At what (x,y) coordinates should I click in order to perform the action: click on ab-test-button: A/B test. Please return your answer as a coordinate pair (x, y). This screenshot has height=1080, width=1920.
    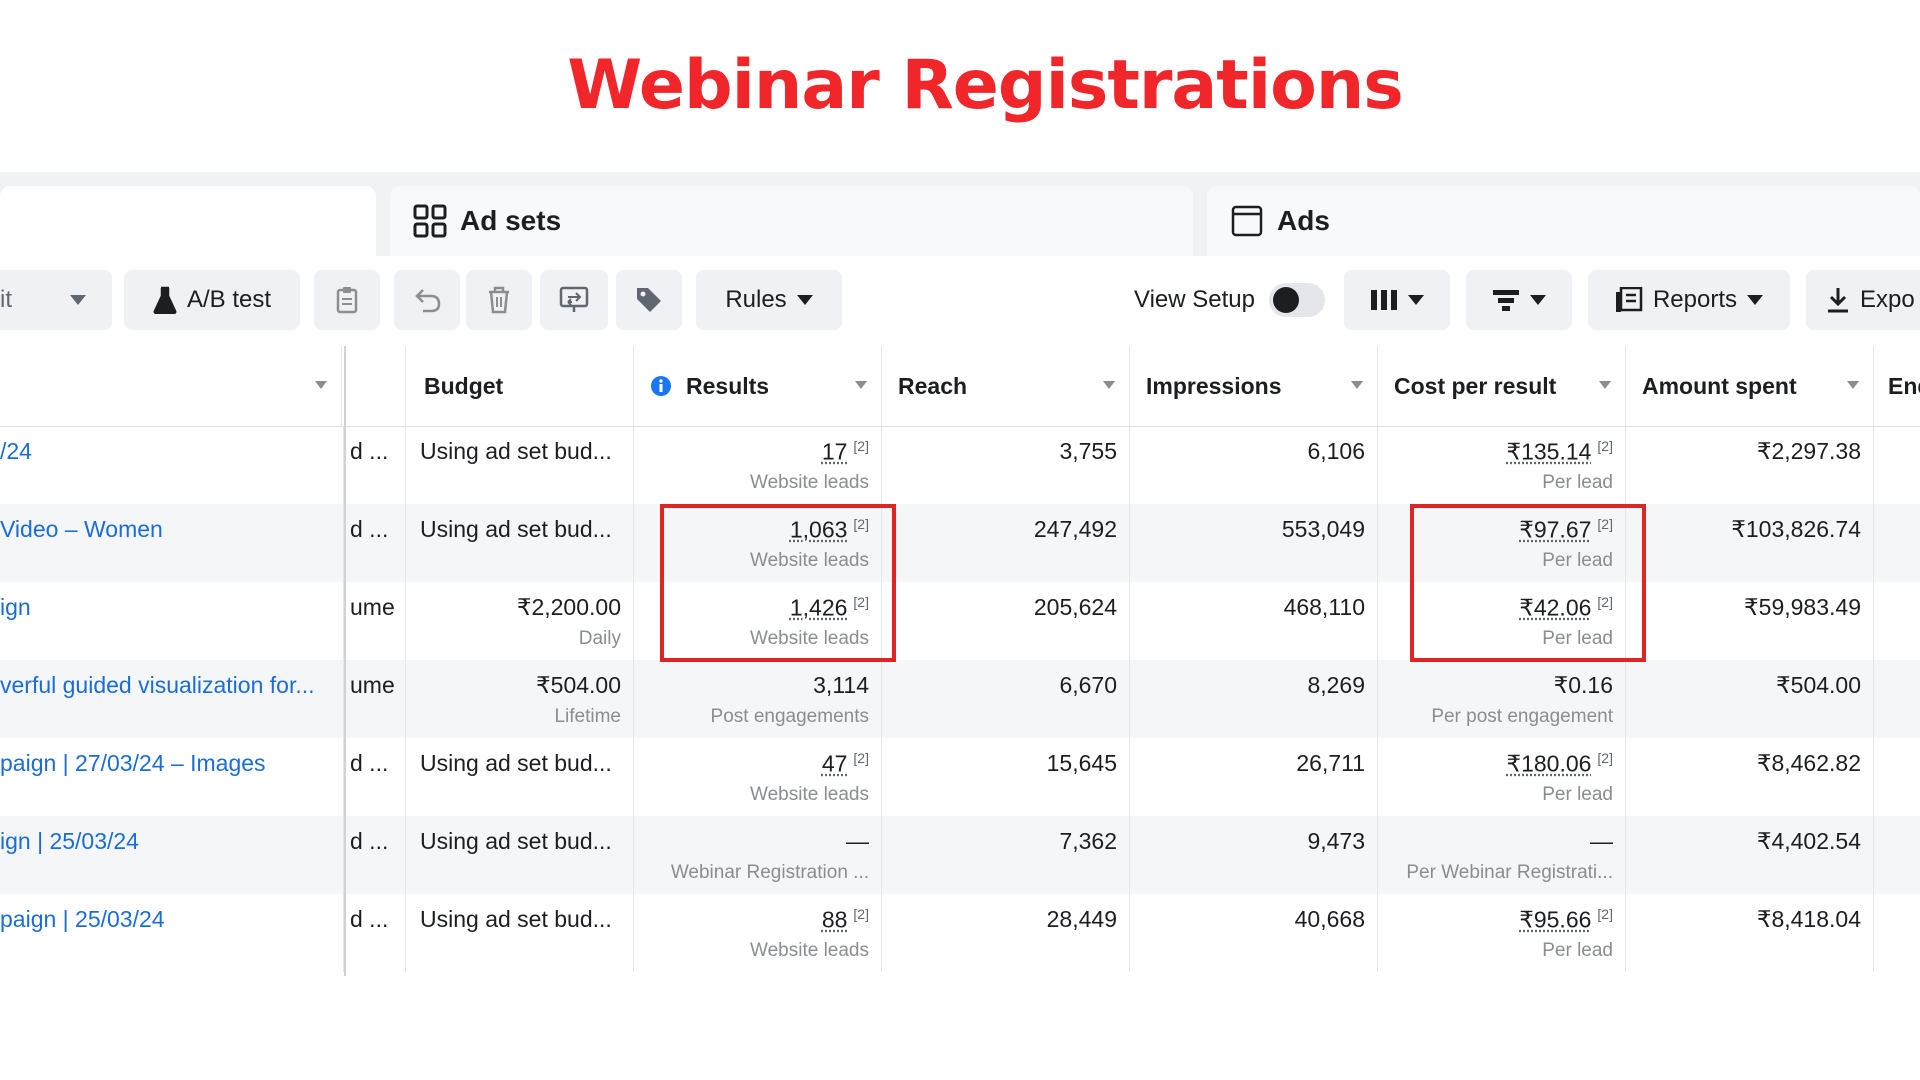
    Looking at the image, I should click on (212, 300).